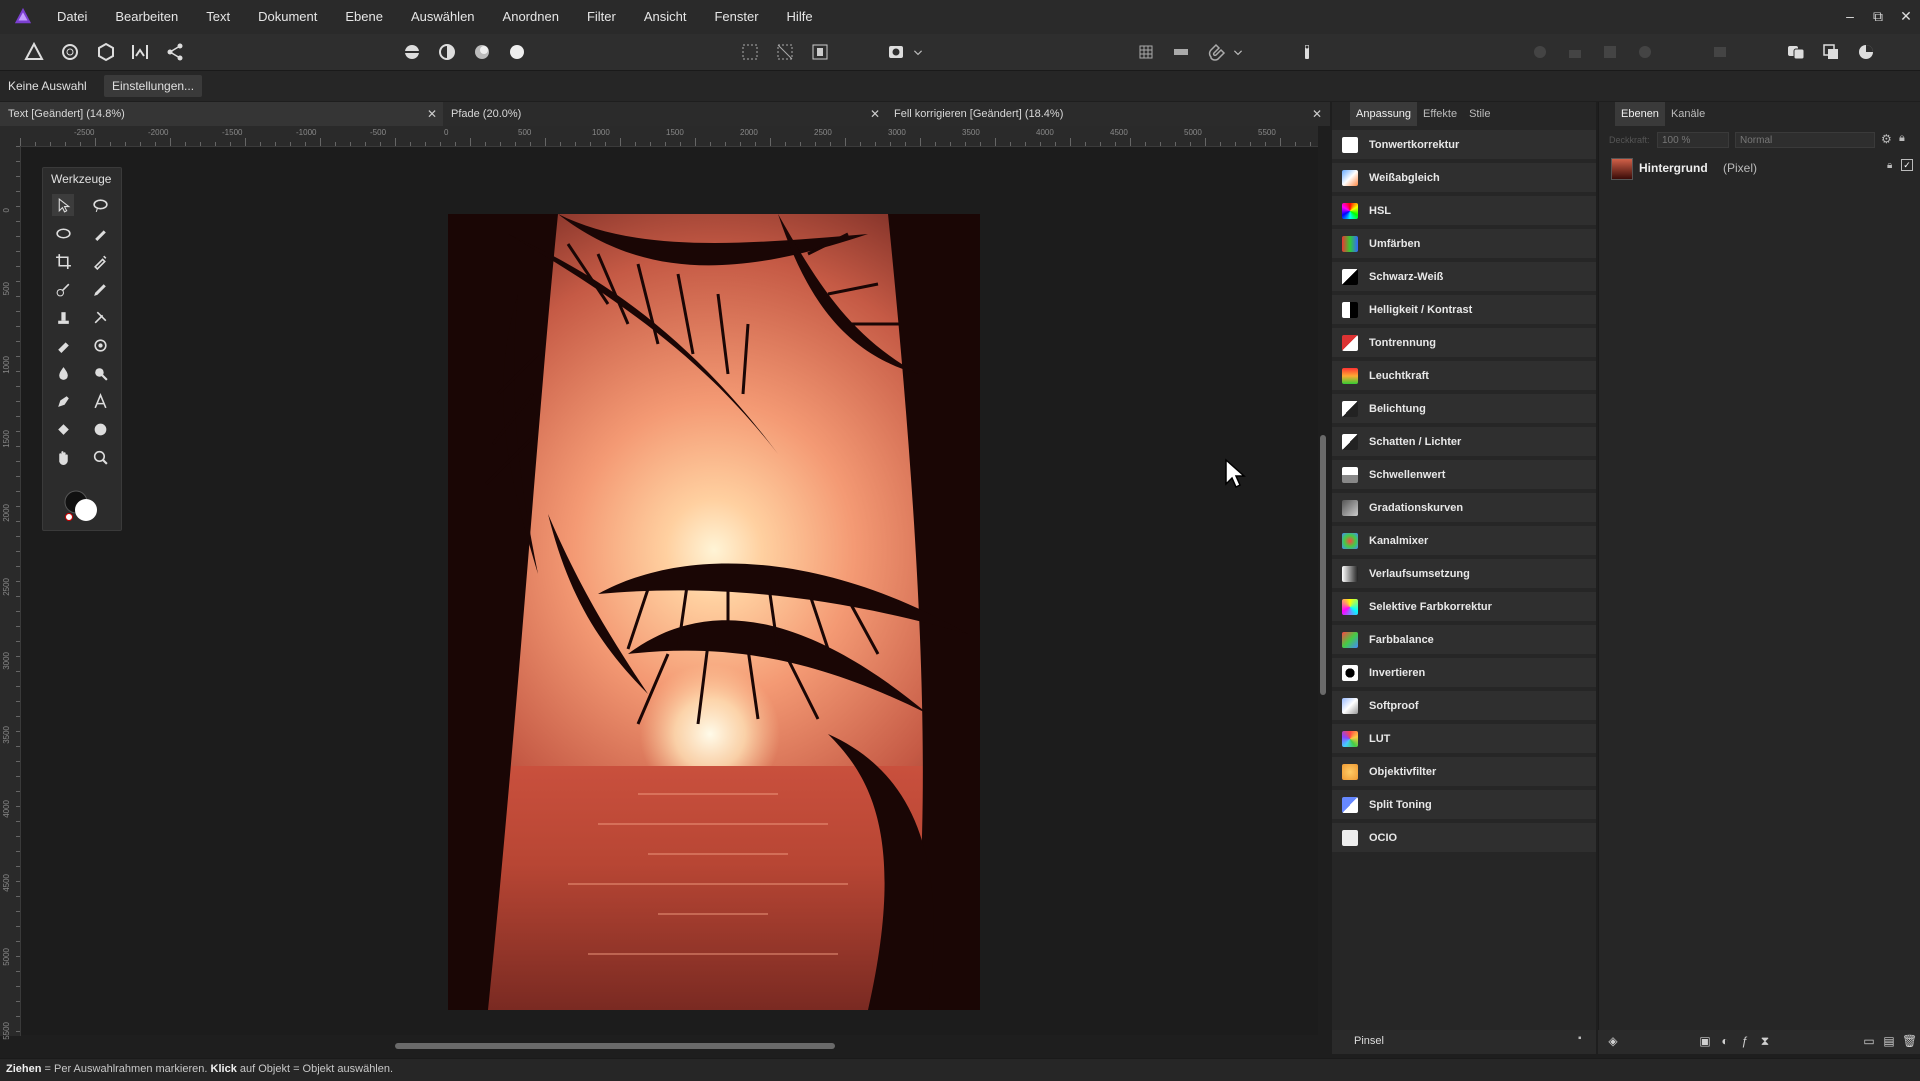 This screenshot has width=1920, height=1081. Describe the element at coordinates (225, 17) in the screenshot. I see `menu-text: Text` at that location.